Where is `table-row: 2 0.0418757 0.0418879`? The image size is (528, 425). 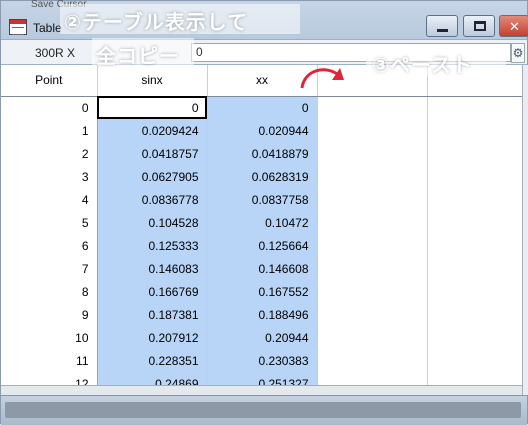 table-row: 2 0.0418757 0.0418879 is located at coordinates (261, 153).